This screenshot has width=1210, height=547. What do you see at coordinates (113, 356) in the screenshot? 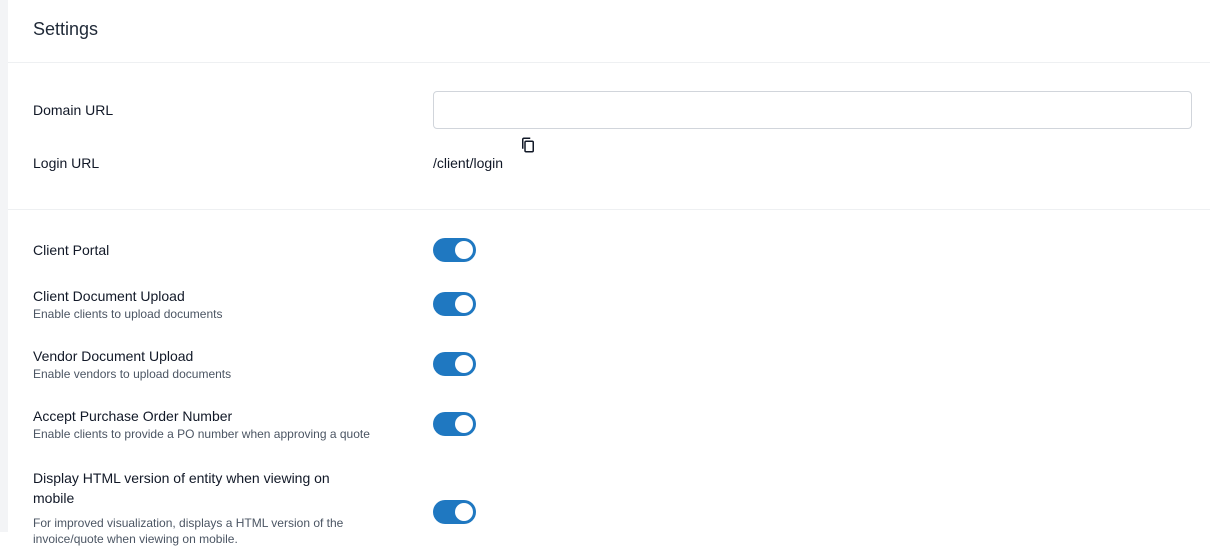
I see `toggle-label: Vendor Document Upload` at bounding box center [113, 356].